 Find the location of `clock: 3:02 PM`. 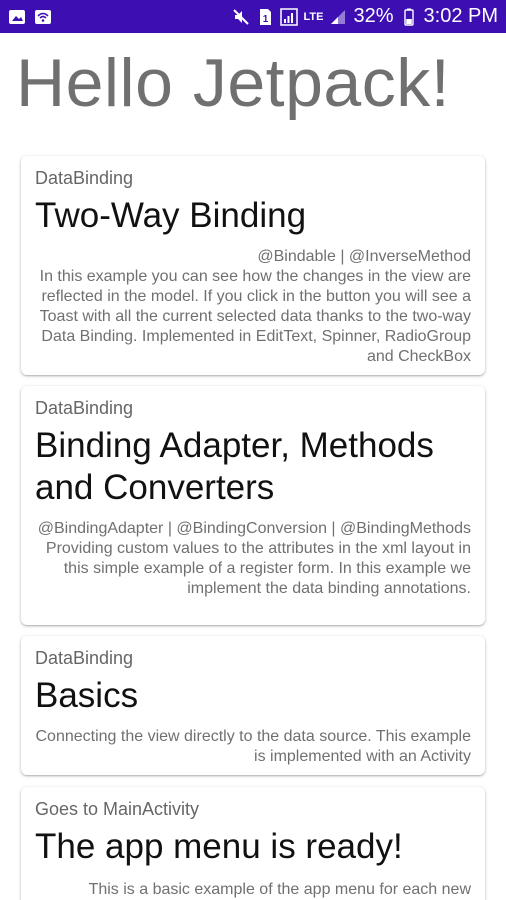

clock: 3:02 PM is located at coordinates (460, 16).